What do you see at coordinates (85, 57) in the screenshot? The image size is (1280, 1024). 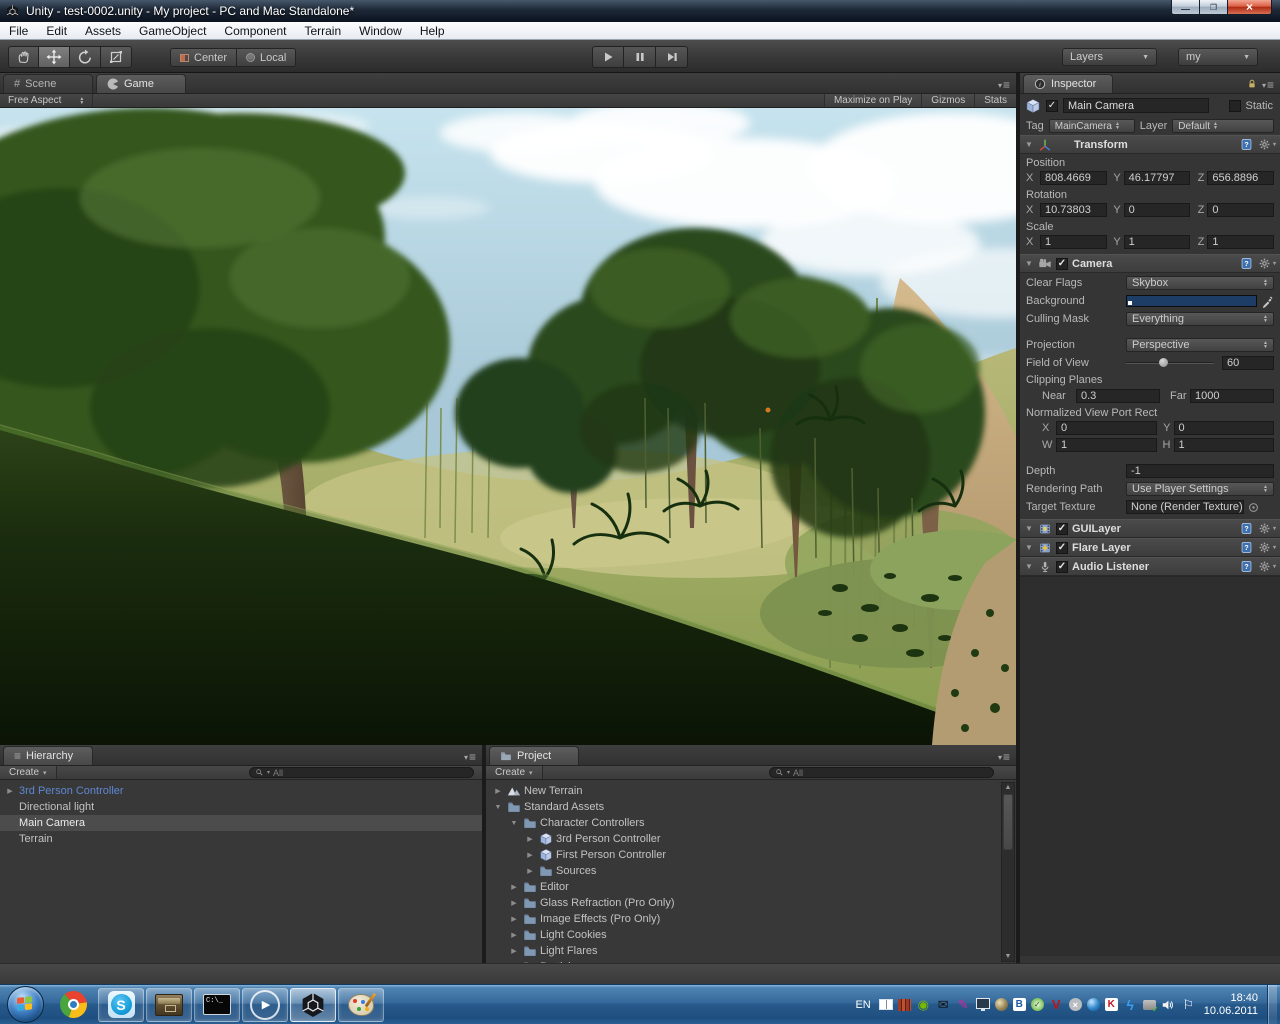 I see `rotate-tool-button` at bounding box center [85, 57].